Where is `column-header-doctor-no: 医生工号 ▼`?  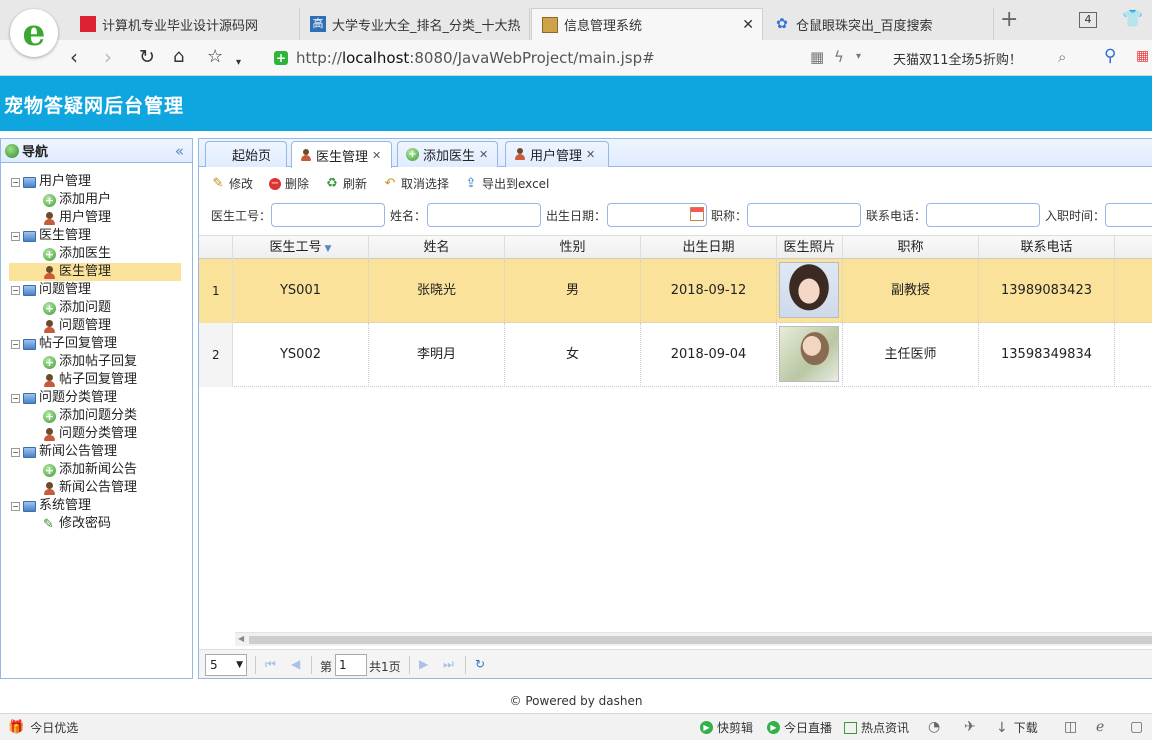
column-header-doctor-no: 医生工号 ▼ is located at coordinates (301, 247).